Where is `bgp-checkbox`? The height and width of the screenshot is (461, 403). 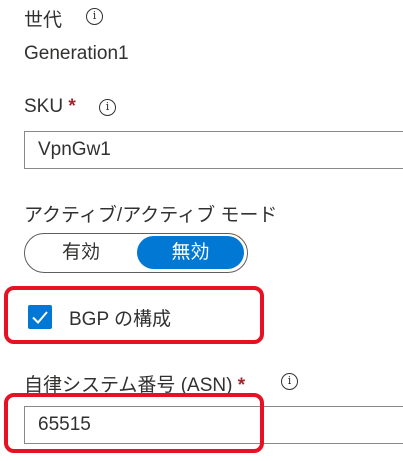 bgp-checkbox is located at coordinates (40, 317).